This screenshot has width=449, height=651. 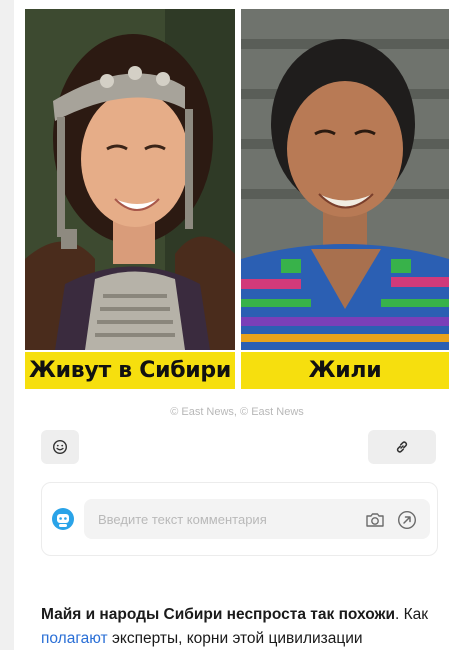 I want to click on attach-photo-button, so click(x=375, y=520).